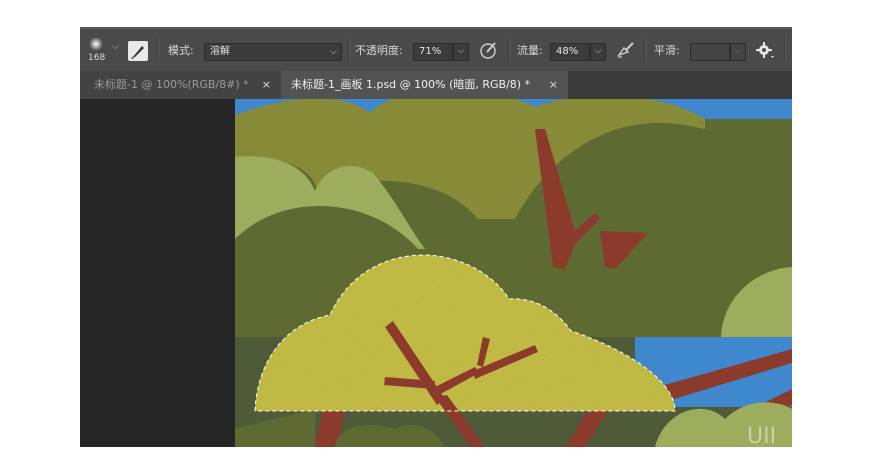 This screenshot has height=473, width=870. I want to click on flow-label: 流量:, so click(530, 50).